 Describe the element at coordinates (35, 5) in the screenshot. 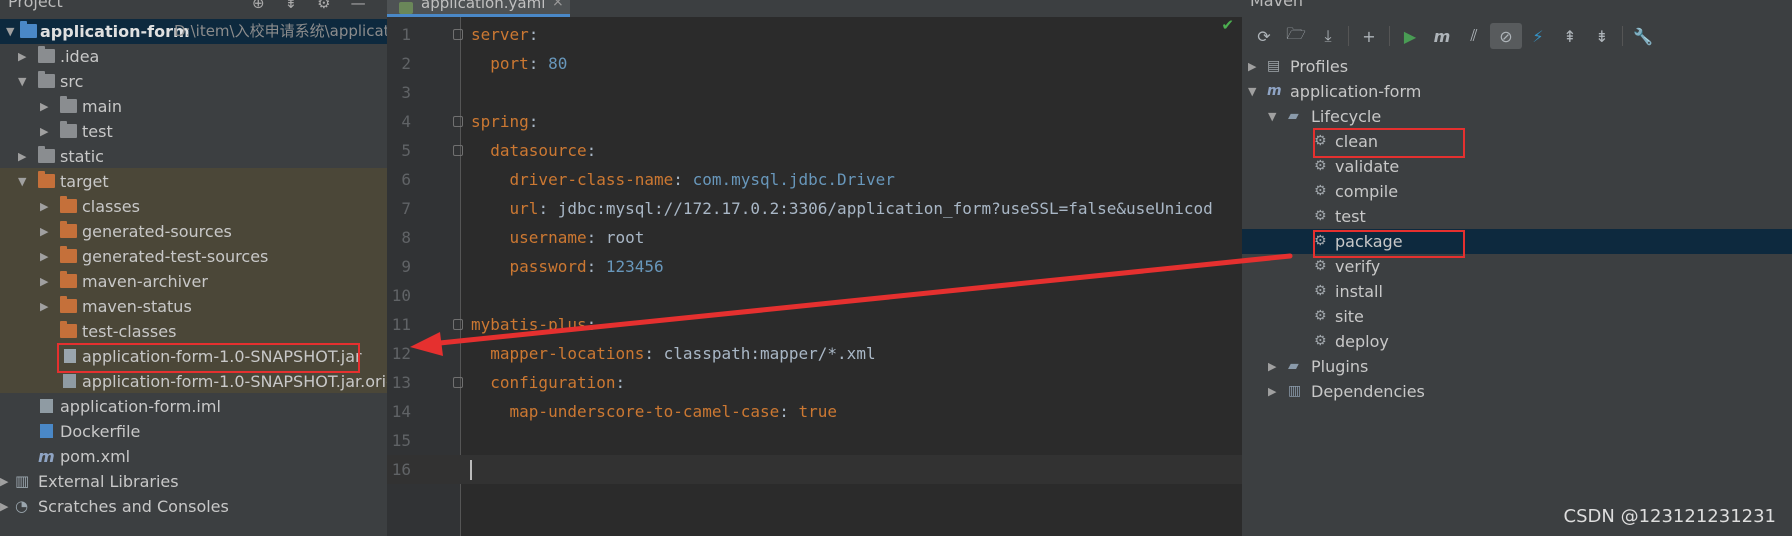

I see `project-title: Project` at that location.